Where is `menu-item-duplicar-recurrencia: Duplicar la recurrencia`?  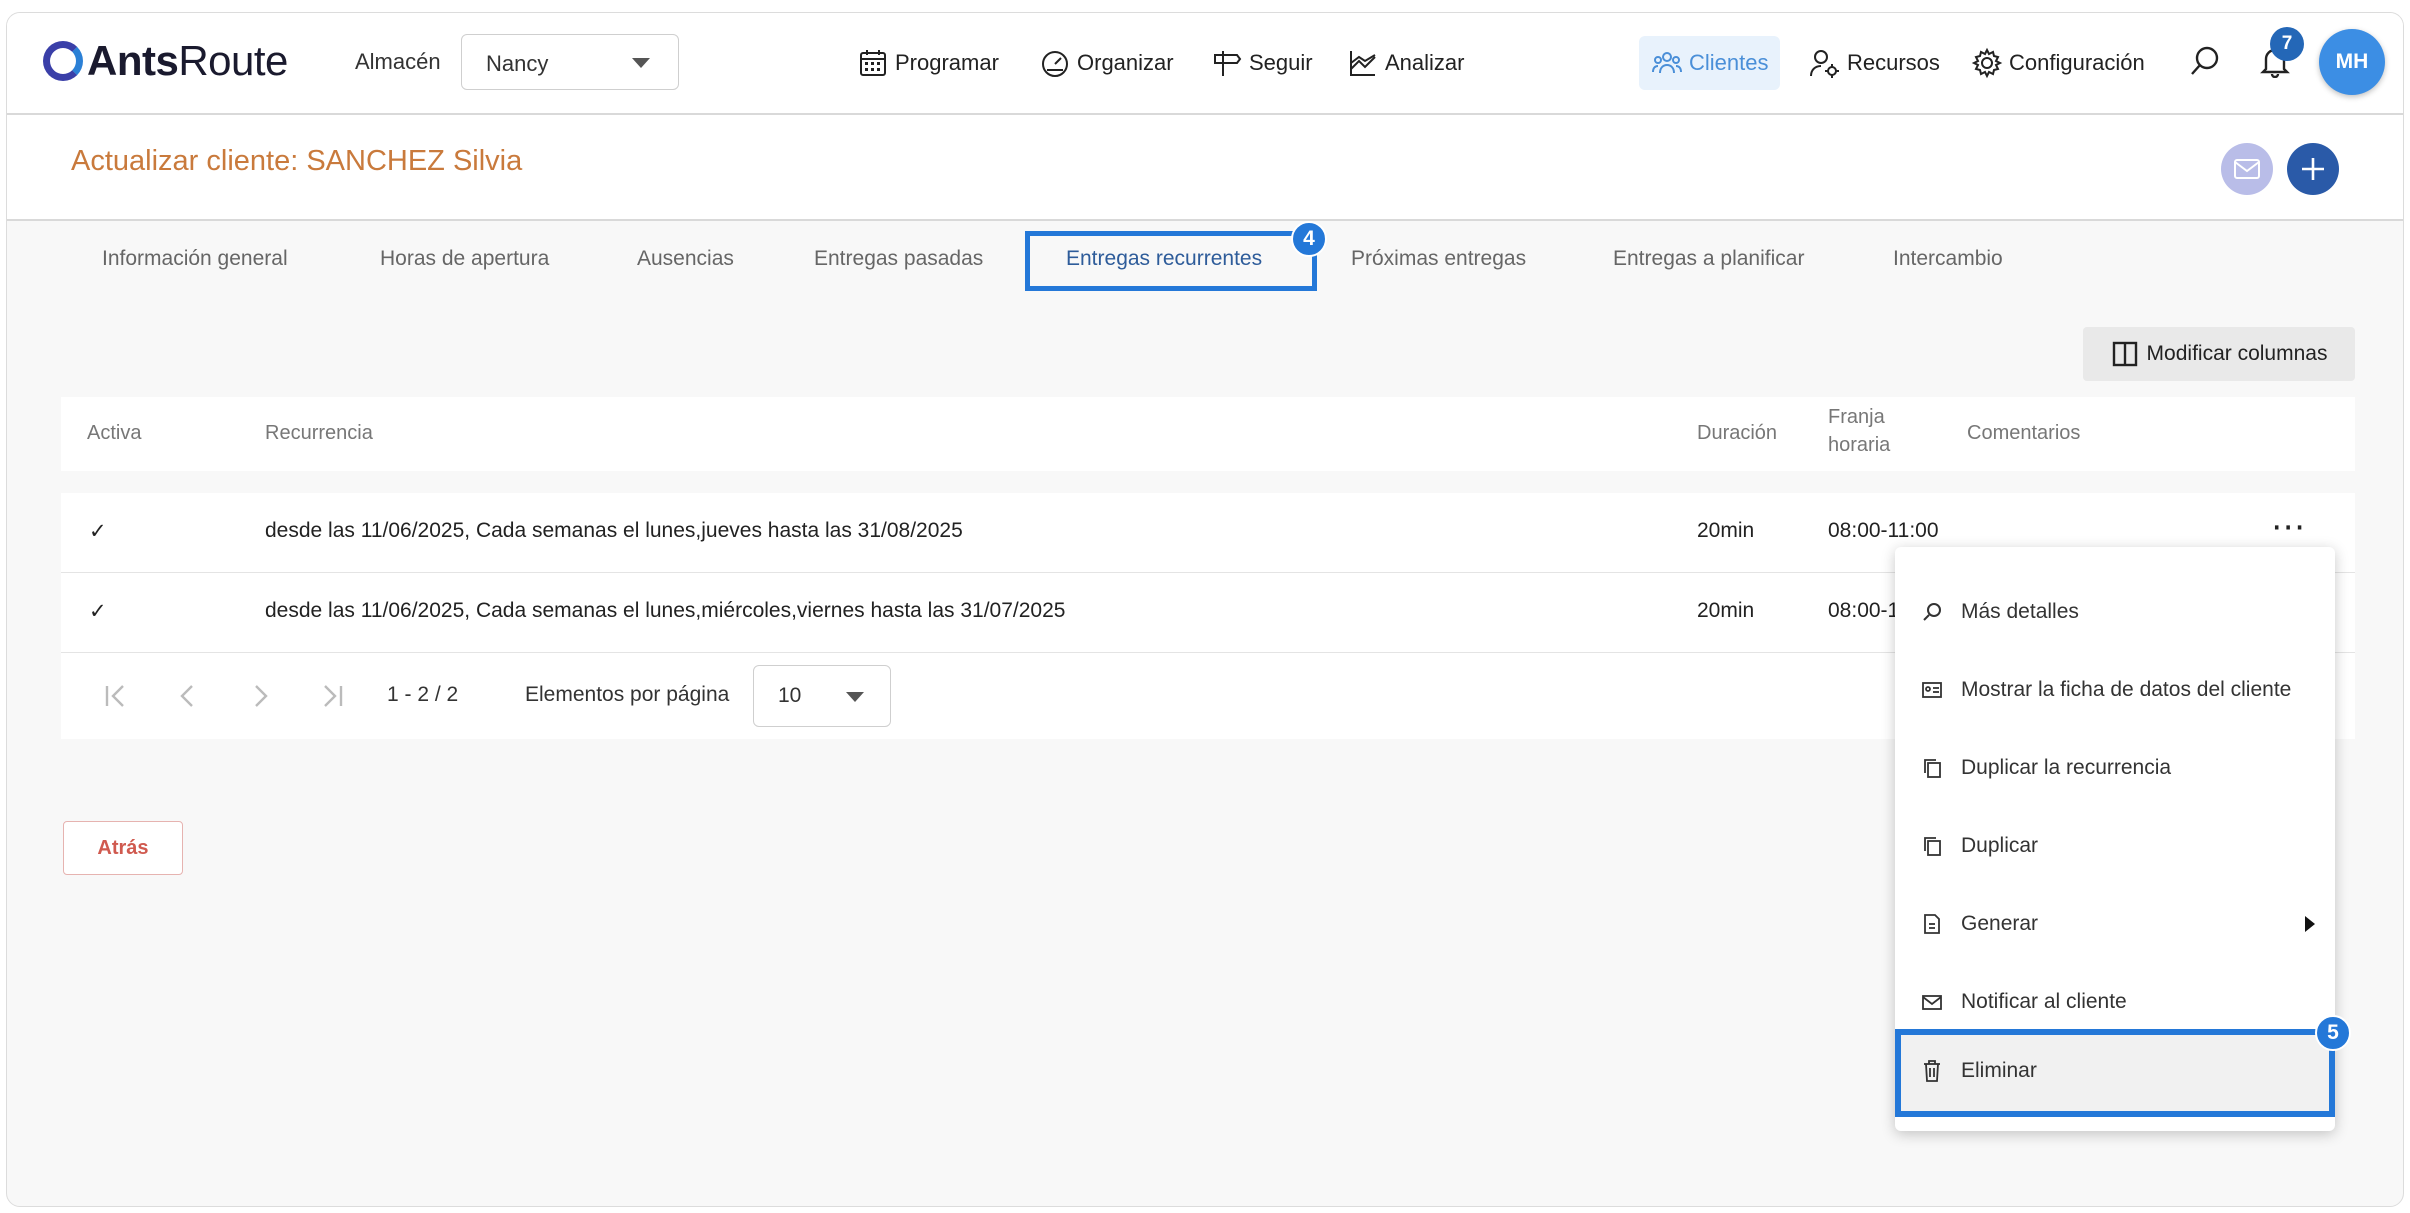
menu-item-duplicar-recurrencia: Duplicar la recurrencia is located at coordinates (2115, 768).